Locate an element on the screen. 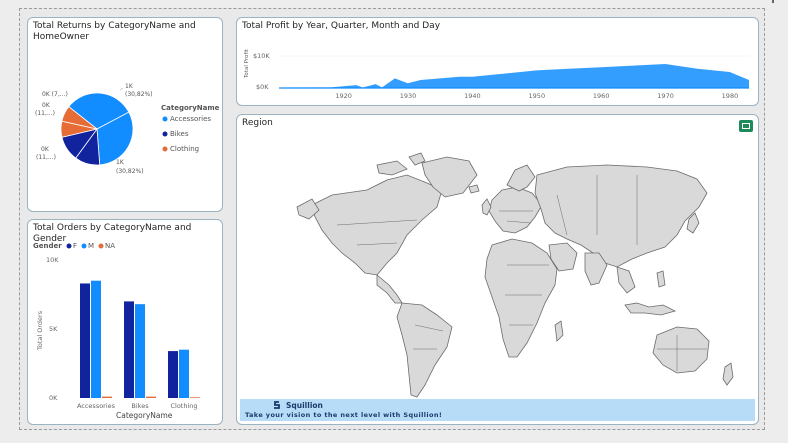  profit-xtick-1930: 1930 is located at coordinates (408, 96).